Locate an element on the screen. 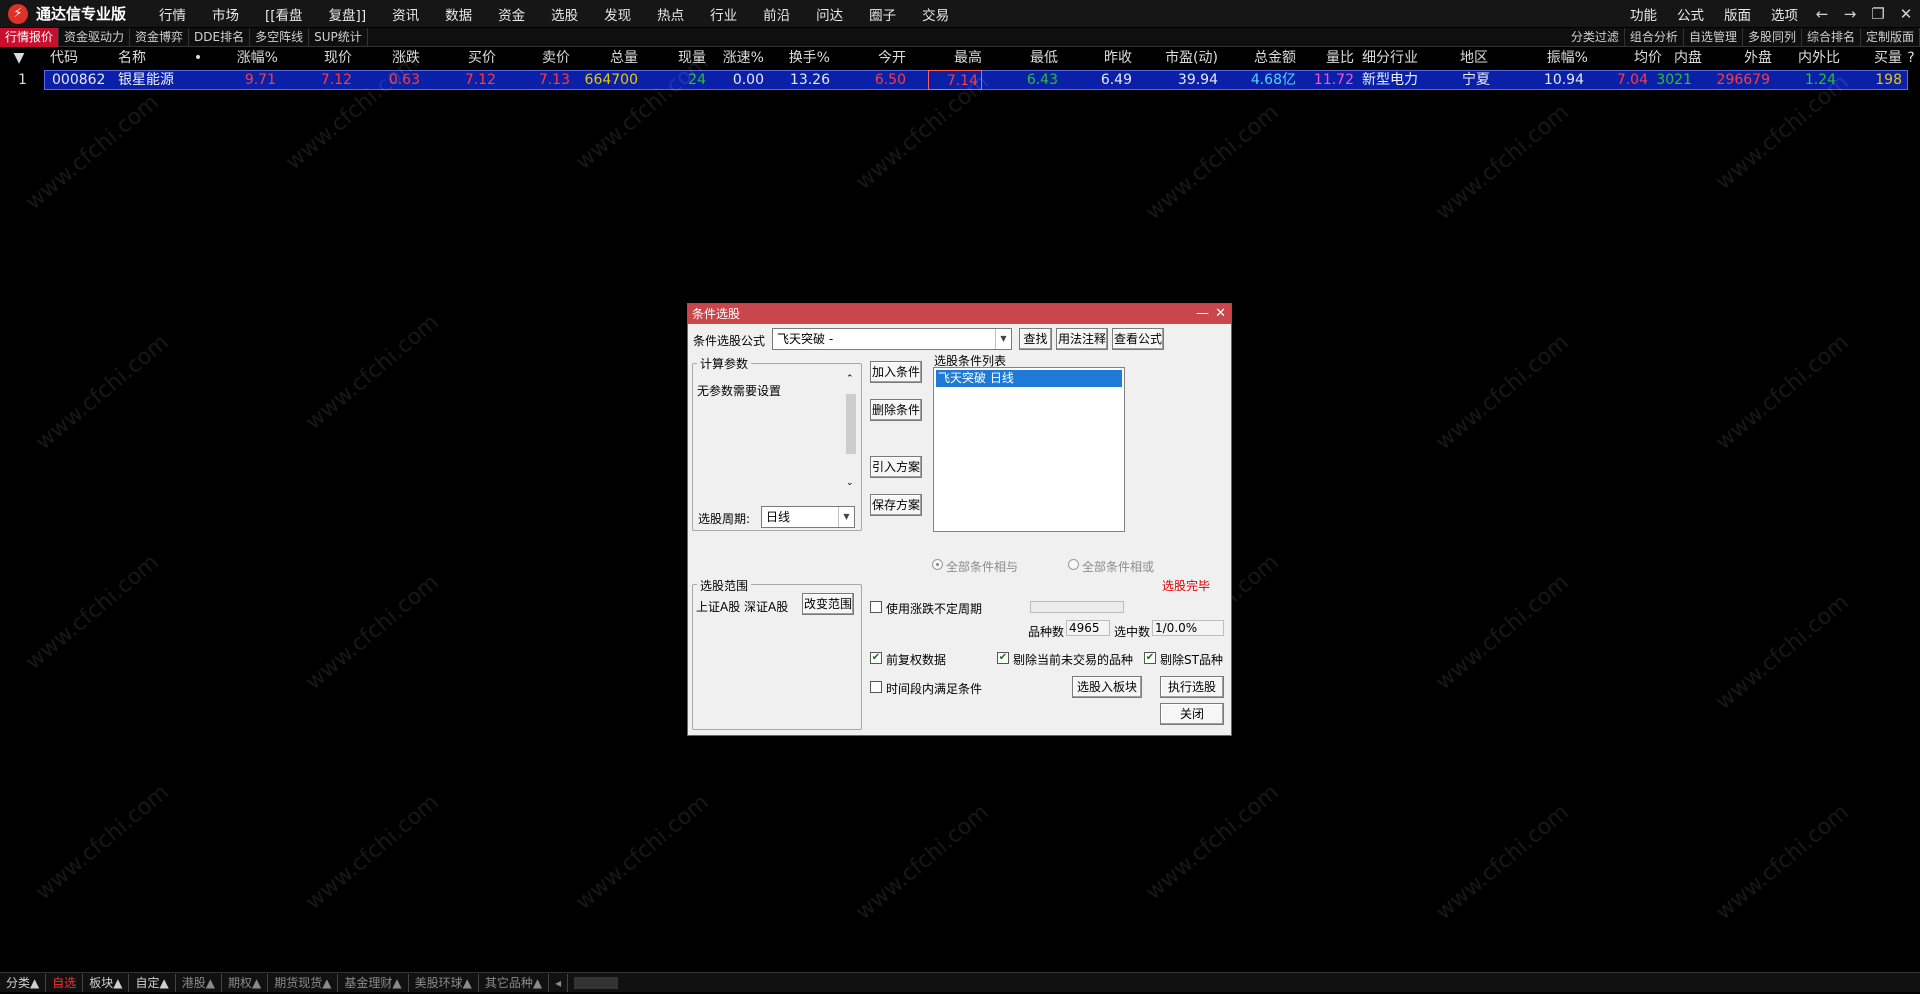 The image size is (1920, 994). menu-ask: 问达 is located at coordinates (829, 14).